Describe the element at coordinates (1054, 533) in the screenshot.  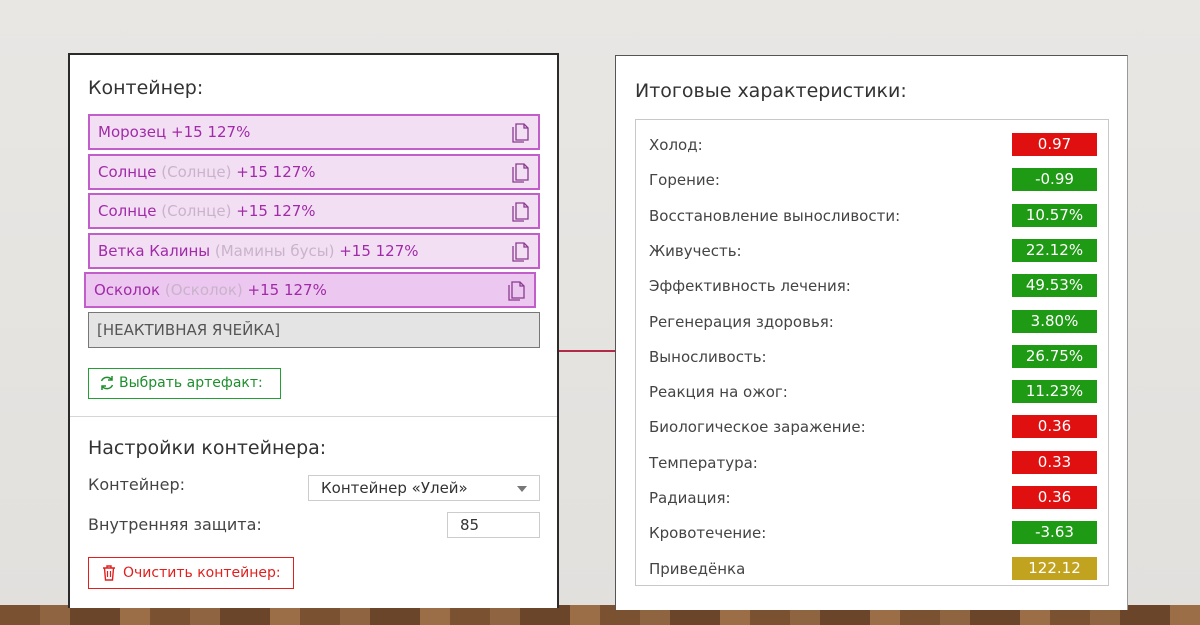
I see `stat-value-badge: -3.63` at that location.